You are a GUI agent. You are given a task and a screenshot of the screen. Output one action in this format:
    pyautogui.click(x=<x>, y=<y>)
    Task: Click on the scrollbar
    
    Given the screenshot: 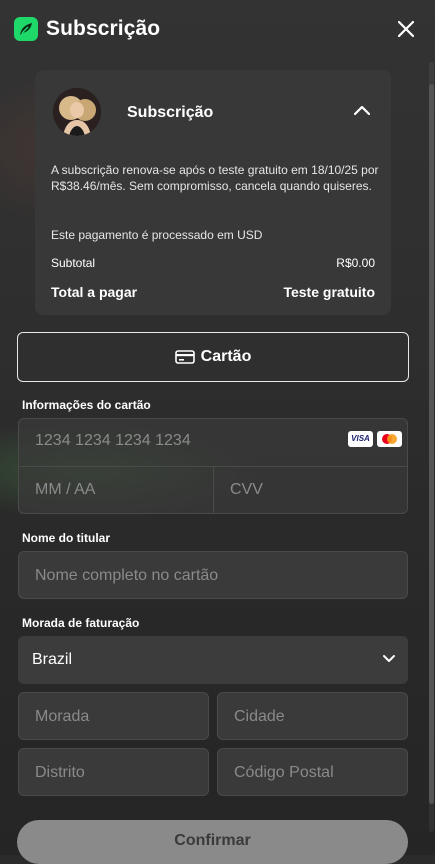 What is the action you would take?
    pyautogui.click(x=431, y=447)
    